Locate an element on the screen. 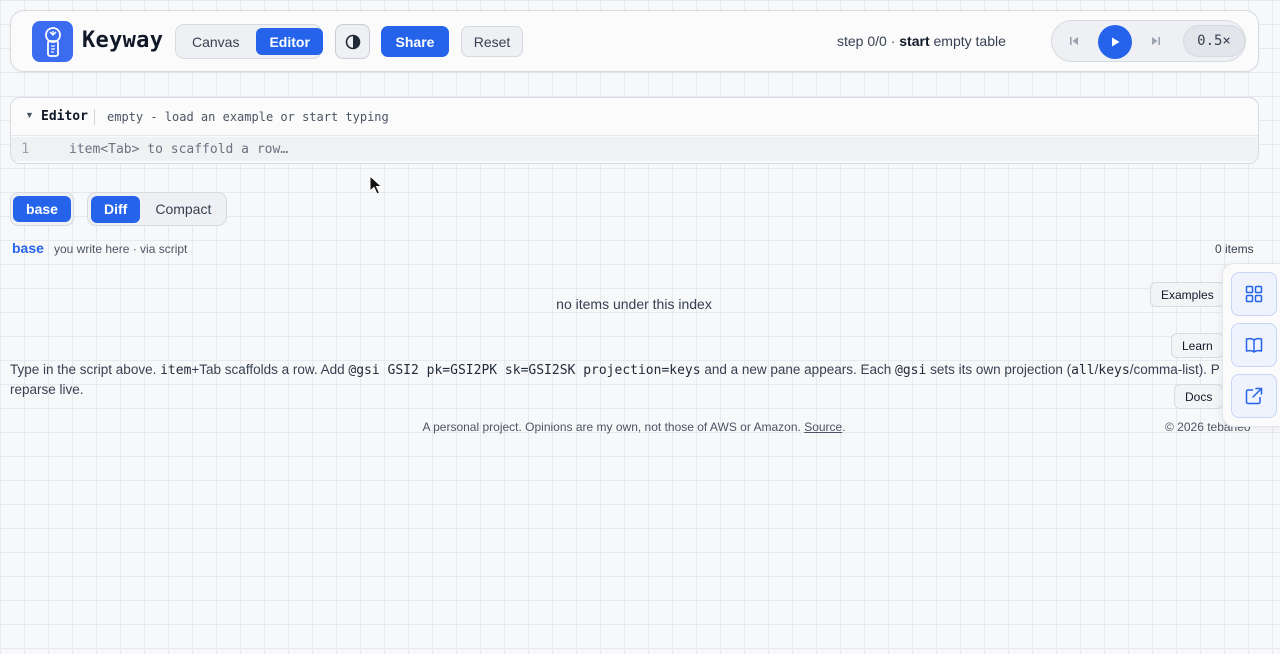 This screenshot has height=654, width=1280. side-dock is located at coordinates (1251, 345).